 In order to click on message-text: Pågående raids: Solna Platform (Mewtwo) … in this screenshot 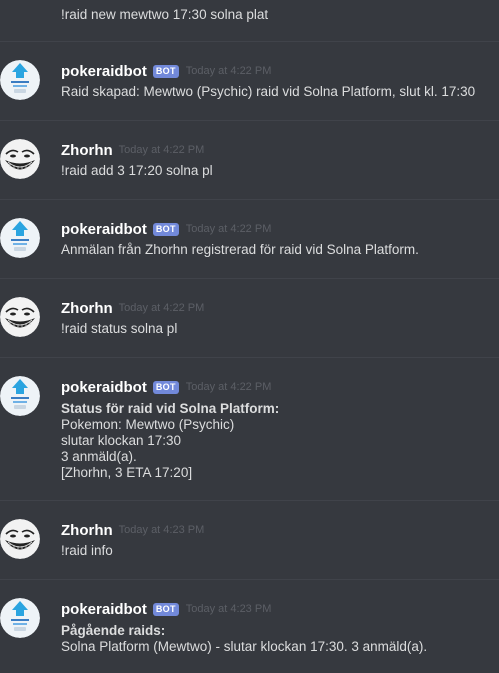, I will do `click(244, 639)`.